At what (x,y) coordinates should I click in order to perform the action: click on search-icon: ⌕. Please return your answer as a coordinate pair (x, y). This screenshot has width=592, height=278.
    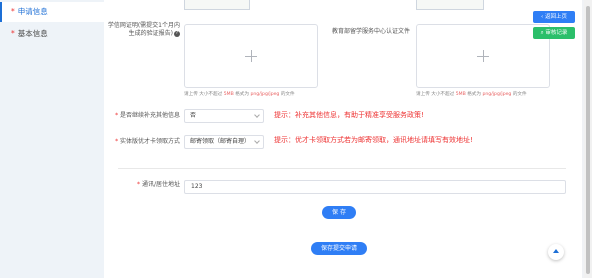
    Looking at the image, I should click on (542, 33).